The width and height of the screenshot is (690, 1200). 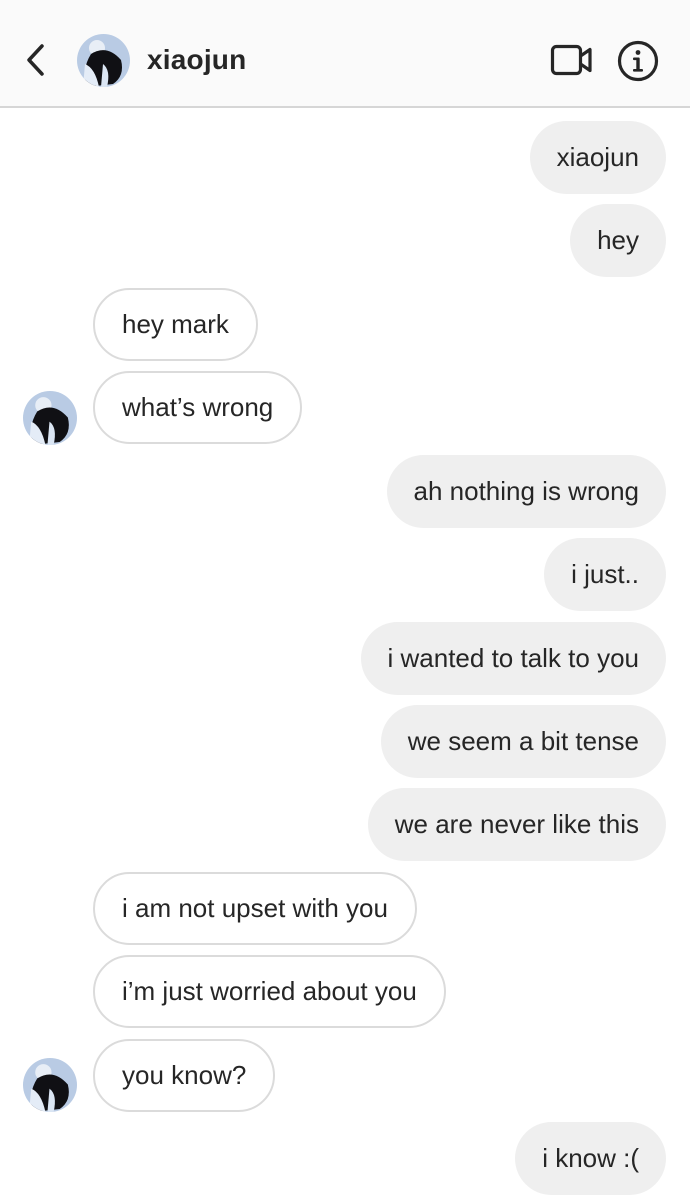 What do you see at coordinates (513, 658) in the screenshot?
I see `message-bubble-outgoing: i wanted to talk to you` at bounding box center [513, 658].